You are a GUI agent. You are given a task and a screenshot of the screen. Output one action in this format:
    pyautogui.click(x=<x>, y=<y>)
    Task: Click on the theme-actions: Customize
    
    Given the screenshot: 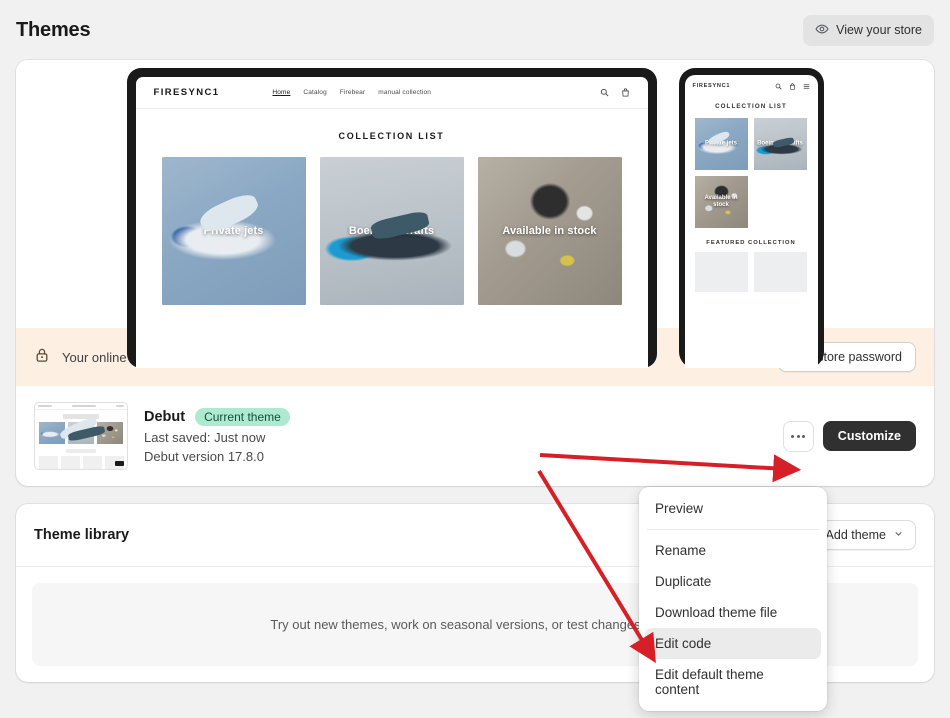 What is the action you would take?
    pyautogui.click(x=849, y=436)
    